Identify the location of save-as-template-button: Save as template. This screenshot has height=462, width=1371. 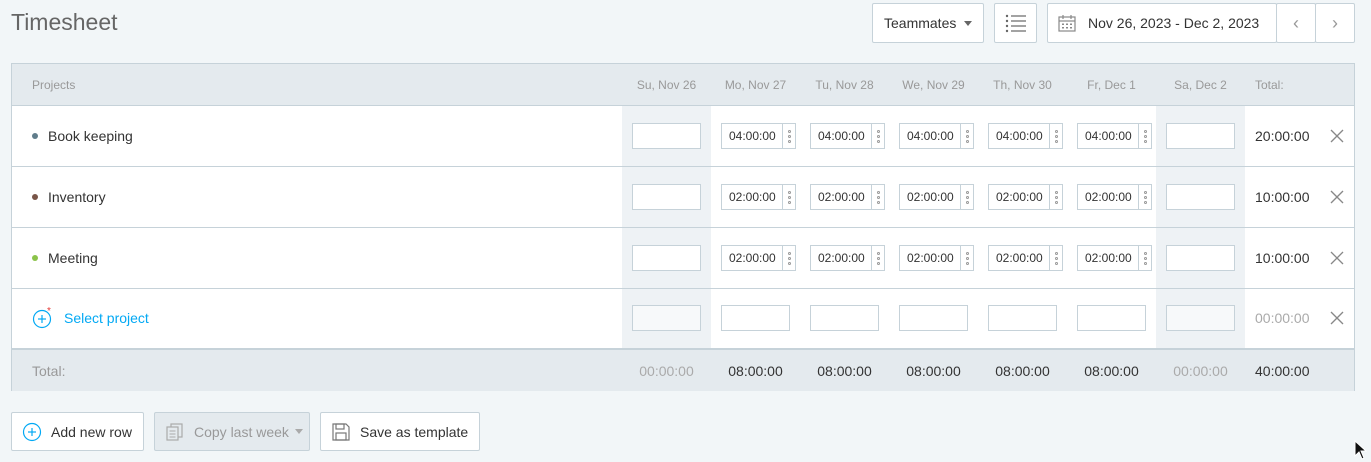
(400, 431).